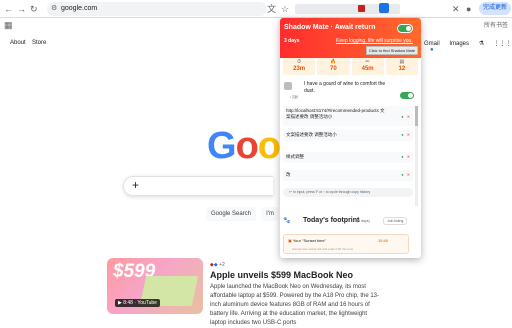 Image resolution: width=512 pixels, height=328 pixels. Describe the element at coordinates (198, 186) in the screenshot. I see `search-input: +` at that location.